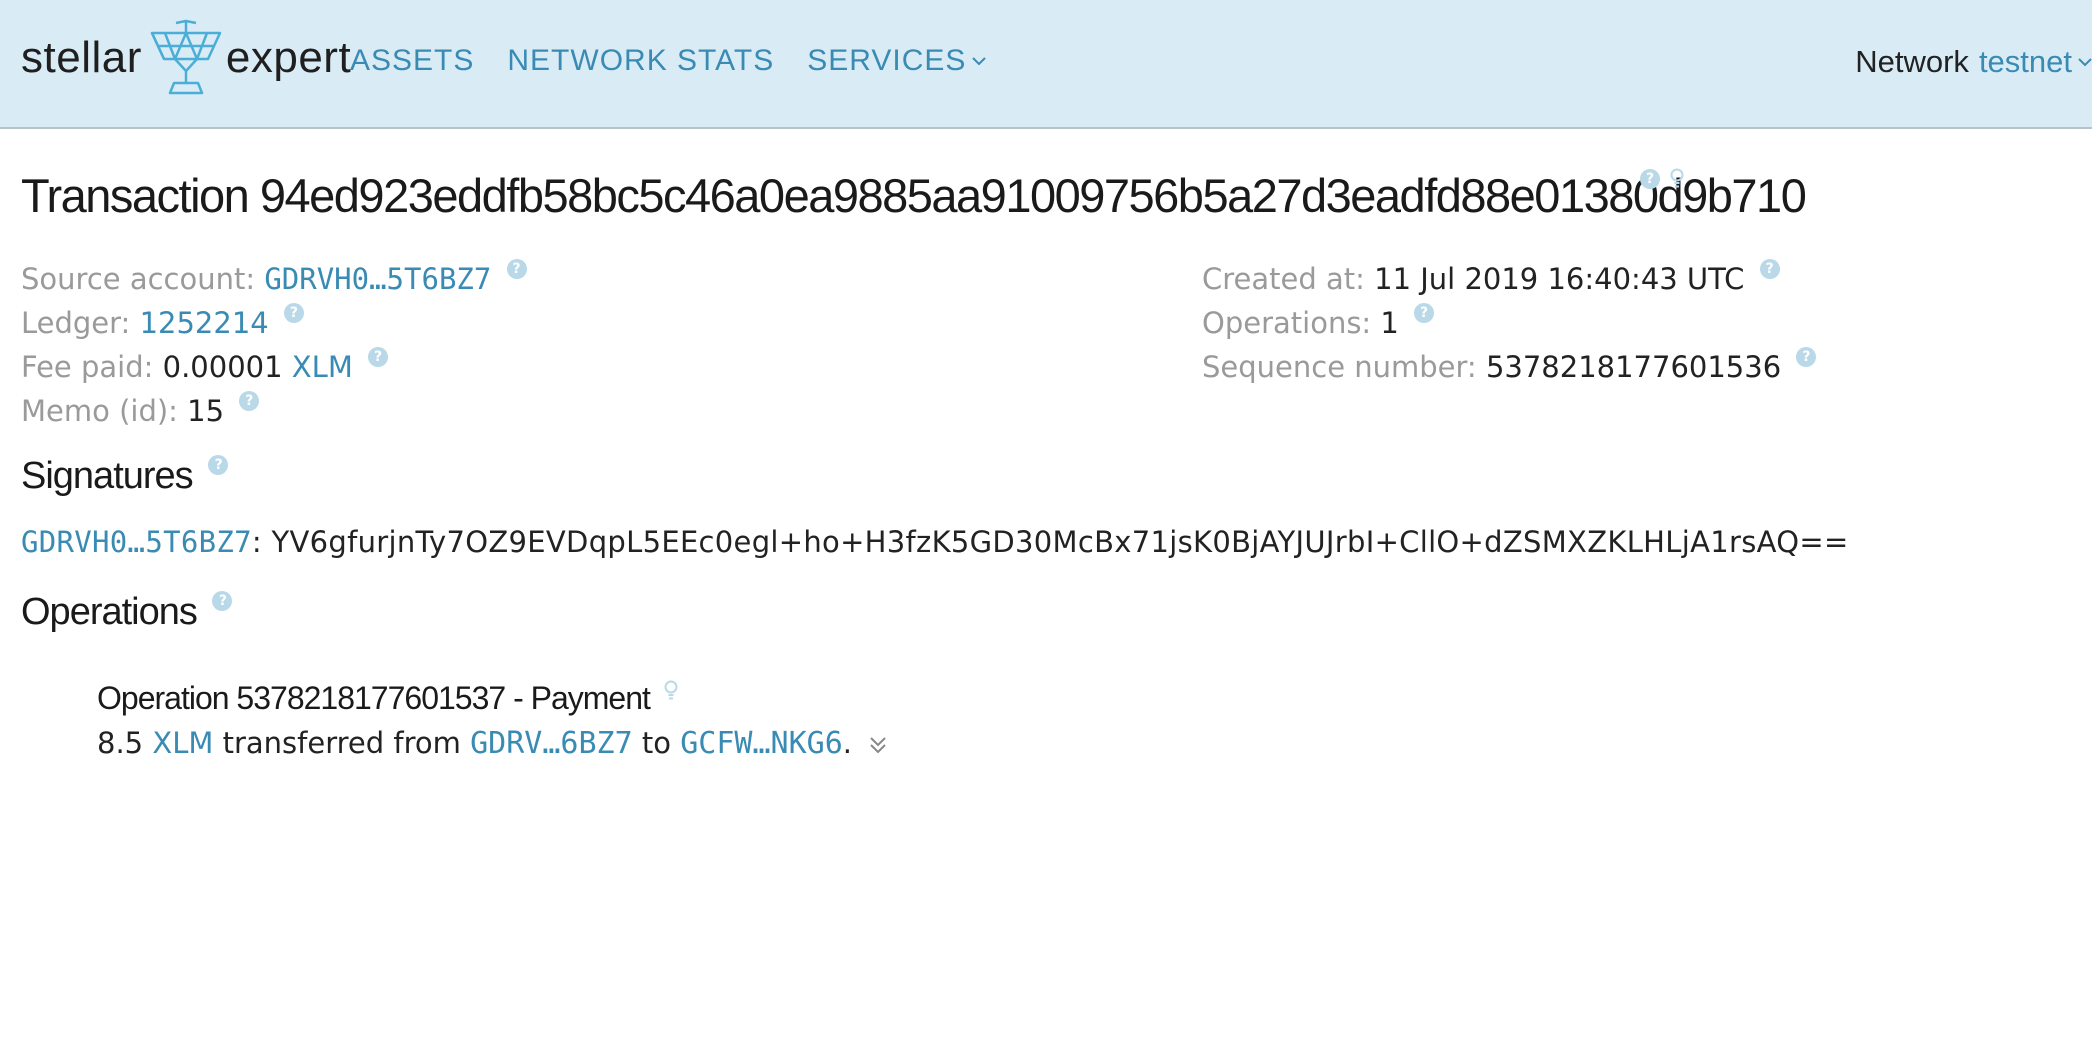 The height and width of the screenshot is (1046, 2092). I want to click on operations-count-label: Operations:, so click(1287, 323).